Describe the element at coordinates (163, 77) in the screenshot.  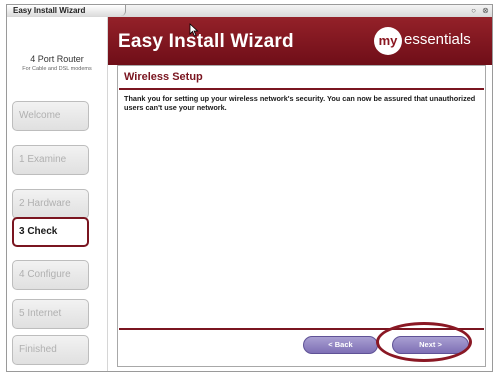
I see `section-title: Wireless Setup` at that location.